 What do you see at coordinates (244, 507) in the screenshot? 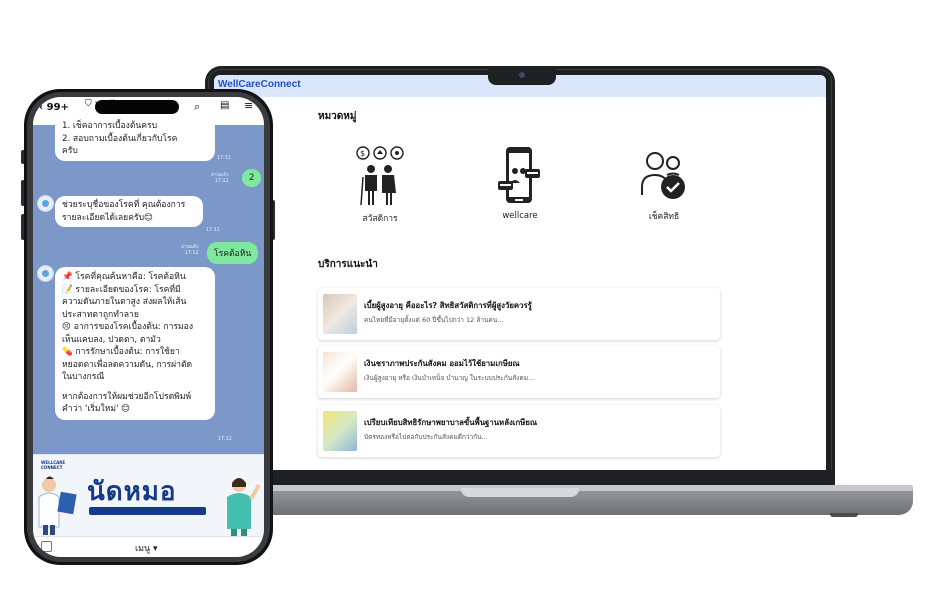
I see `nurse-illustration` at bounding box center [244, 507].